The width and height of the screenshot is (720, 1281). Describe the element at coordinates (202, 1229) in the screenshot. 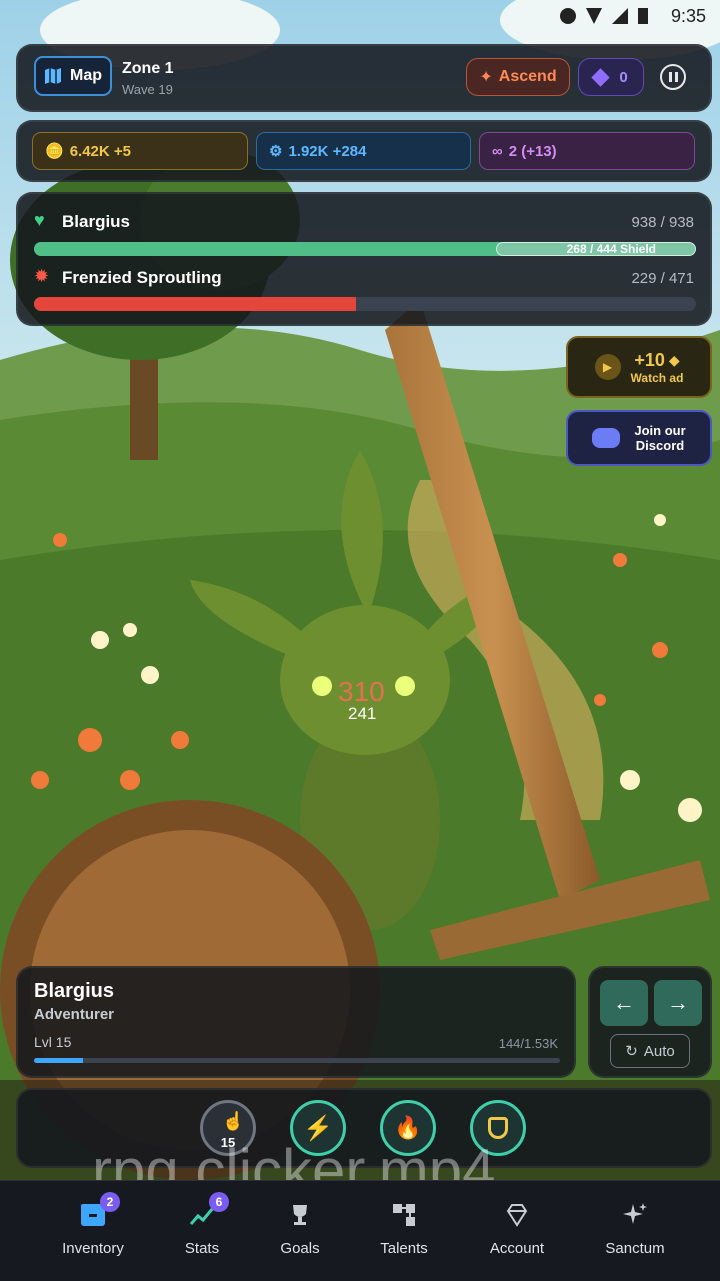

I see `nav-stats: 6 Stats` at that location.